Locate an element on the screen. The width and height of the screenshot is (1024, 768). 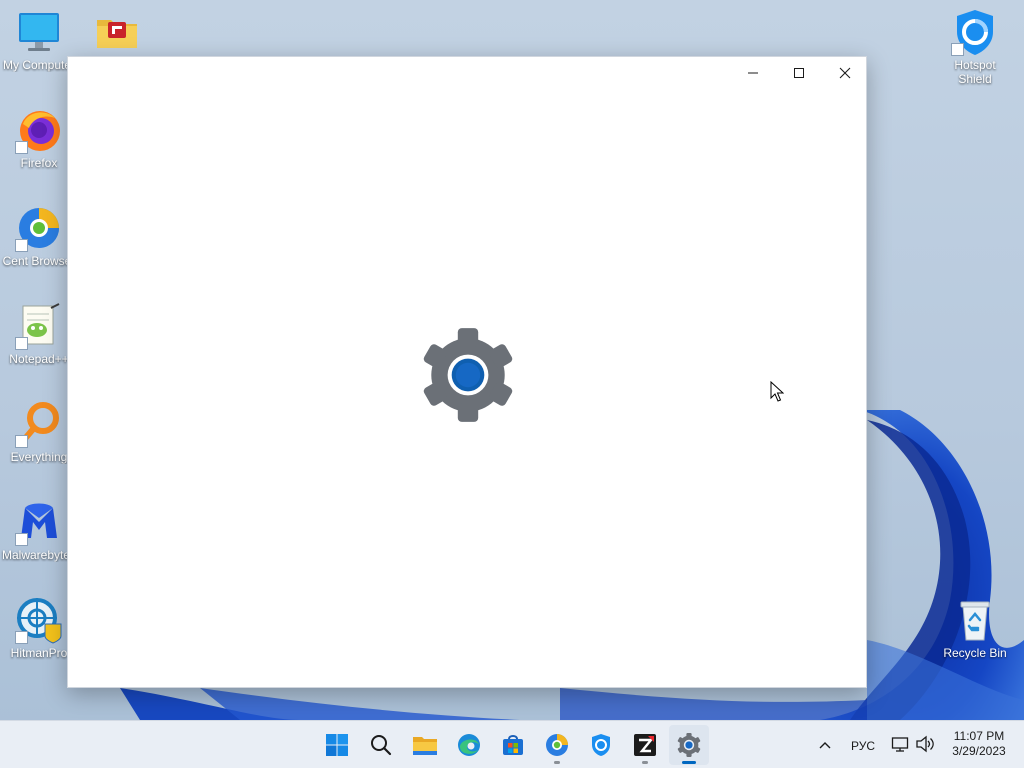
minimize-button is located at coordinates (753, 73).